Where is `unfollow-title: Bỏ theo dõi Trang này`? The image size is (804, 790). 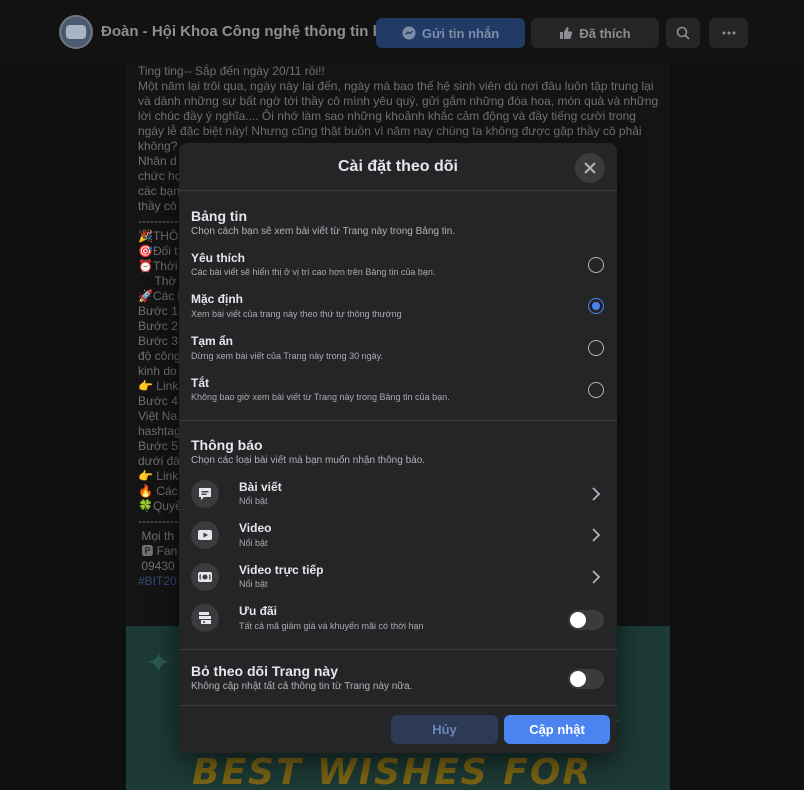 unfollow-title: Bỏ theo dõi Trang này is located at coordinates (265, 671).